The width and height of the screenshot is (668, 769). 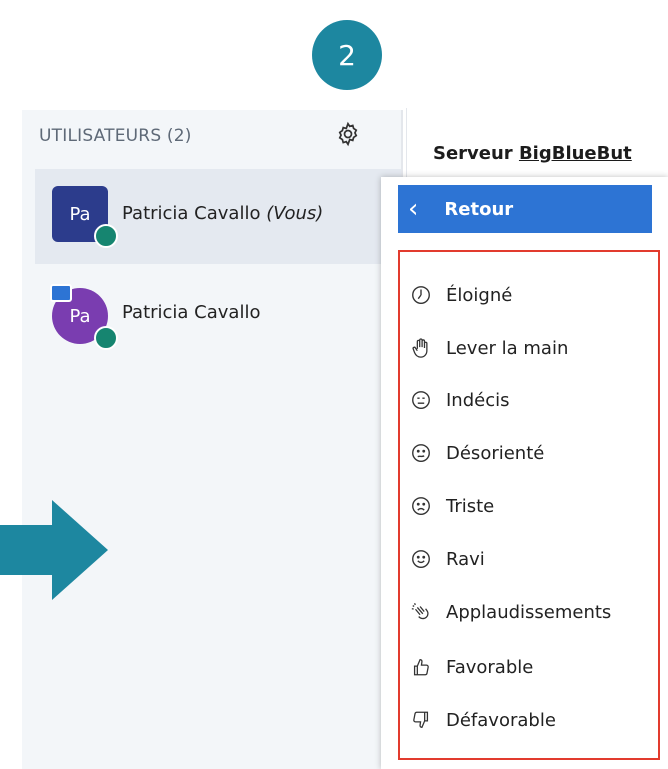 What do you see at coordinates (420, 611) in the screenshot?
I see `applause-icon` at bounding box center [420, 611].